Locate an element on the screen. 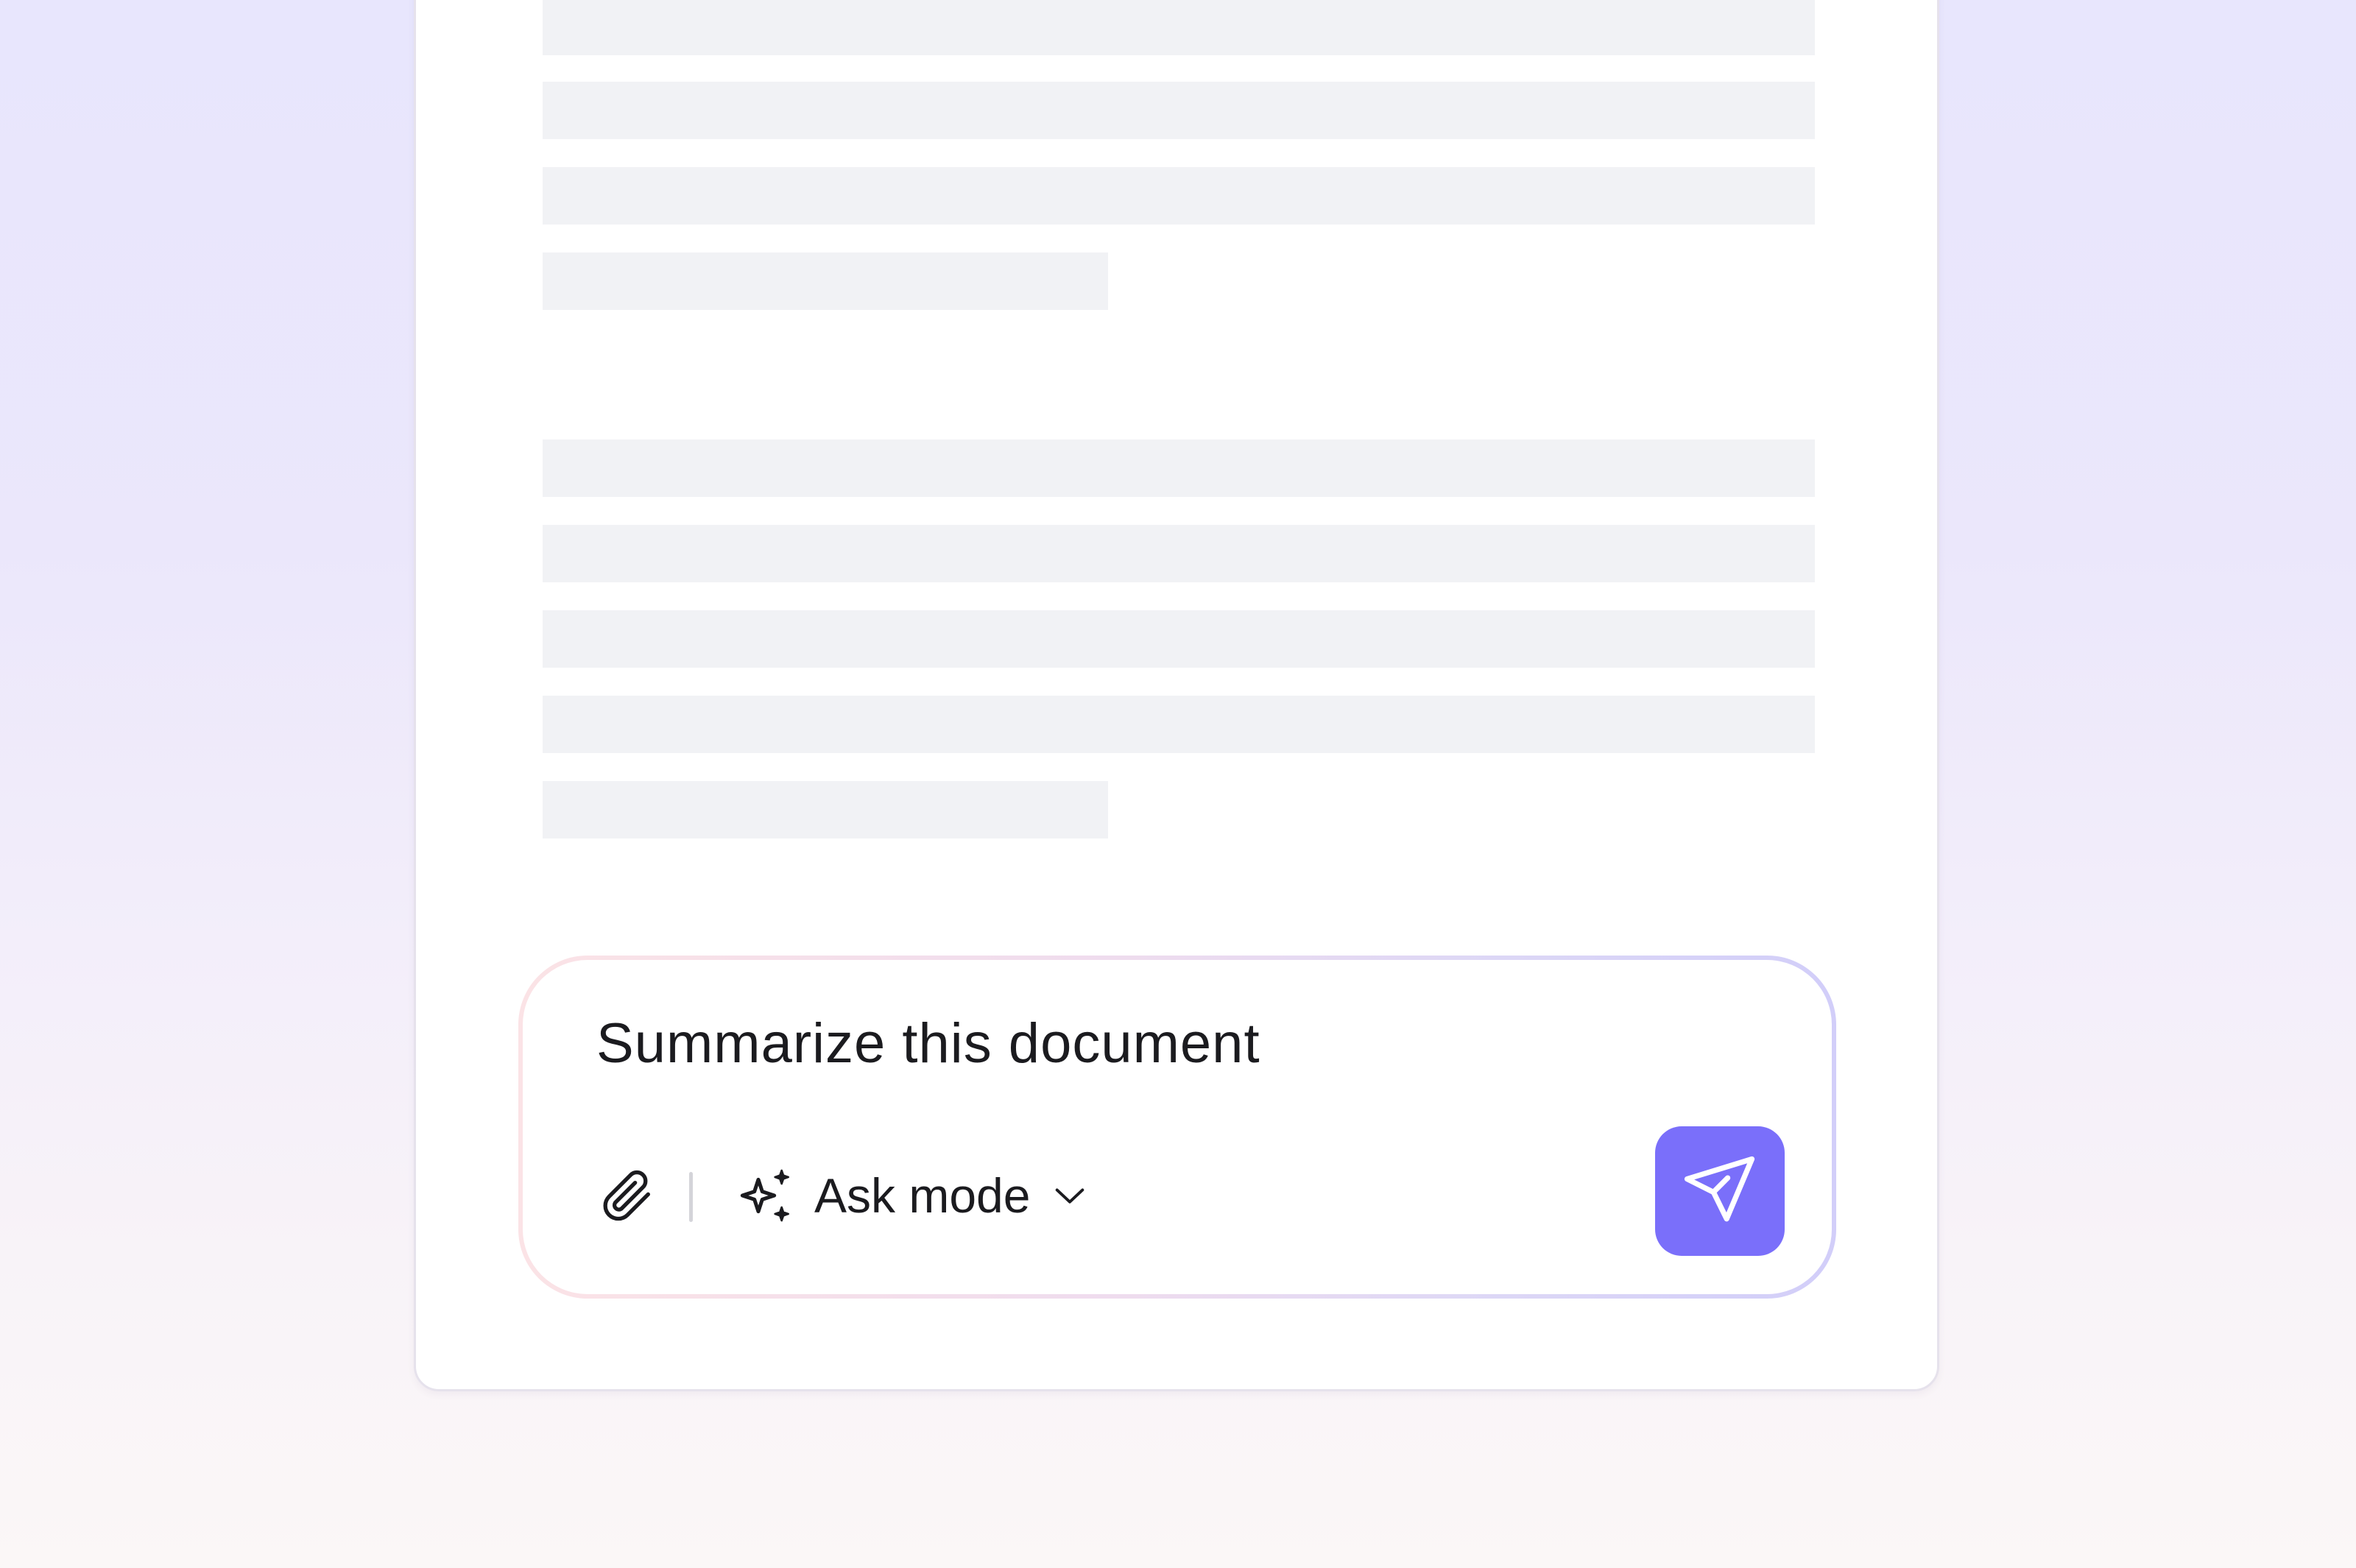  mode-label: Ask mode is located at coordinates (922, 1195).